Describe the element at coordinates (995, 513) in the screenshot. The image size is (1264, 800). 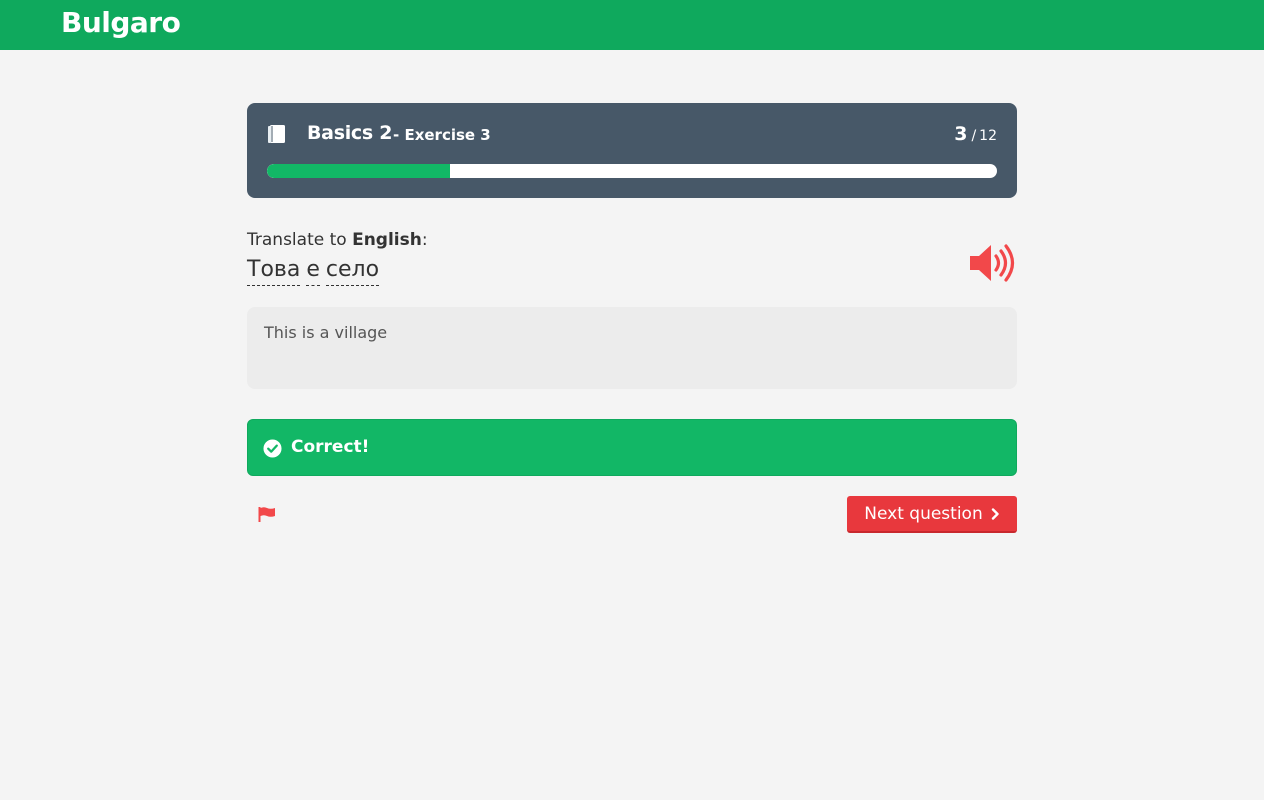
I see `chevron-right-icon` at that location.